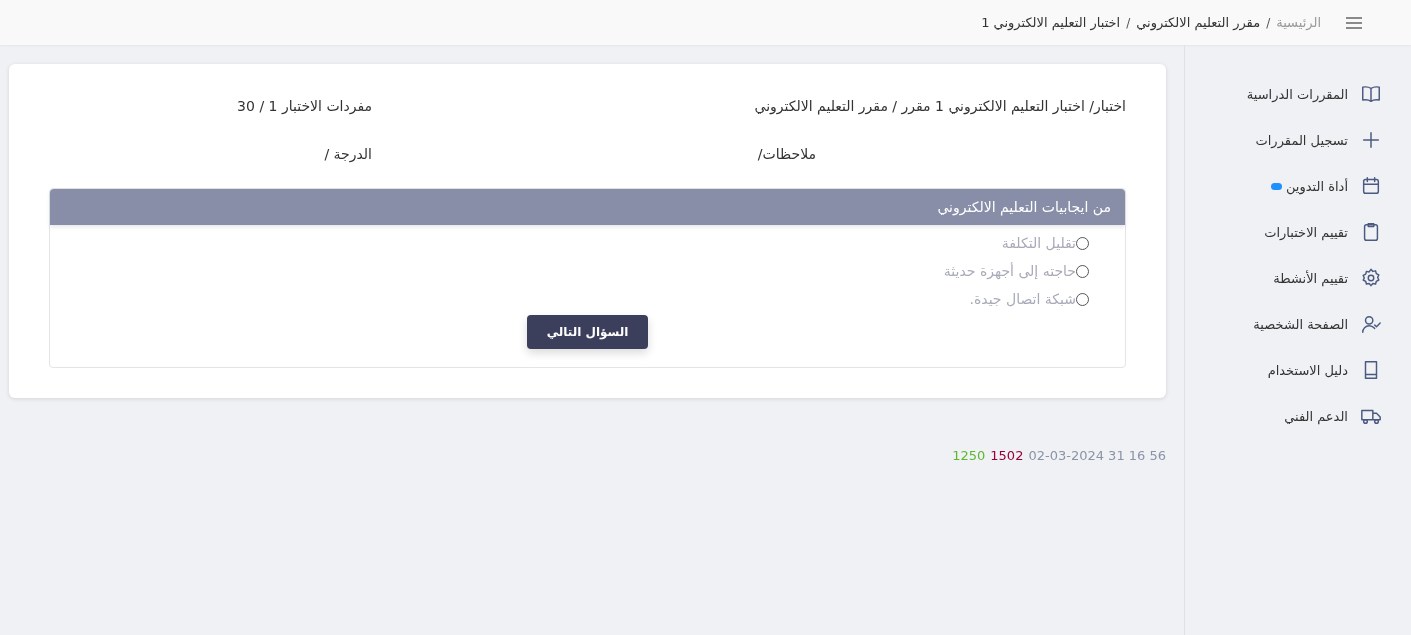 The height and width of the screenshot is (635, 1411). What do you see at coordinates (1371, 186) in the screenshot?
I see `calendar-icon` at bounding box center [1371, 186].